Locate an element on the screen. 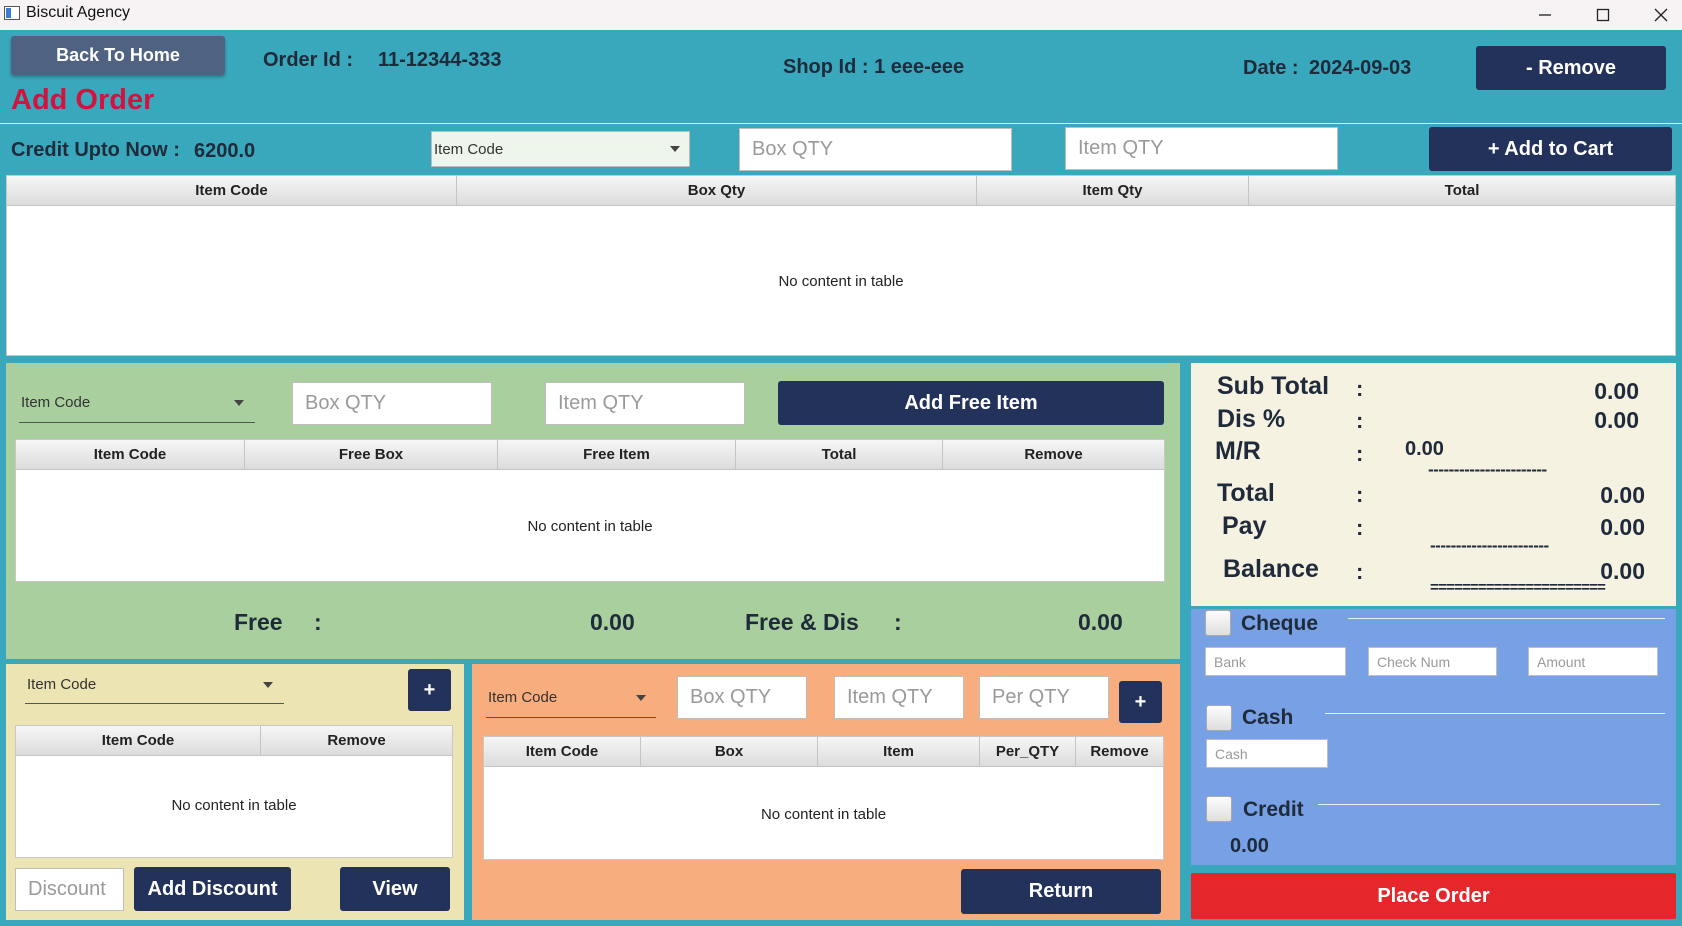 The image size is (1682, 926). pay-value: 0.00 is located at coordinates (1622, 527).